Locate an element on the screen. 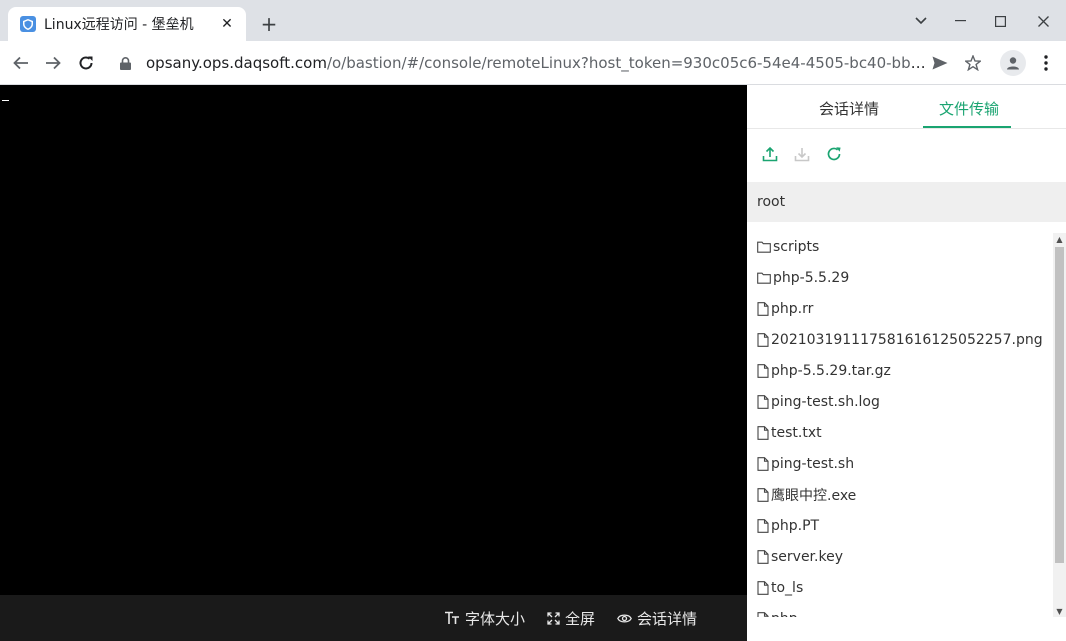 Image resolution: width=1066 pixels, height=641 pixels. more-menu-icon is located at coordinates (1046, 63).